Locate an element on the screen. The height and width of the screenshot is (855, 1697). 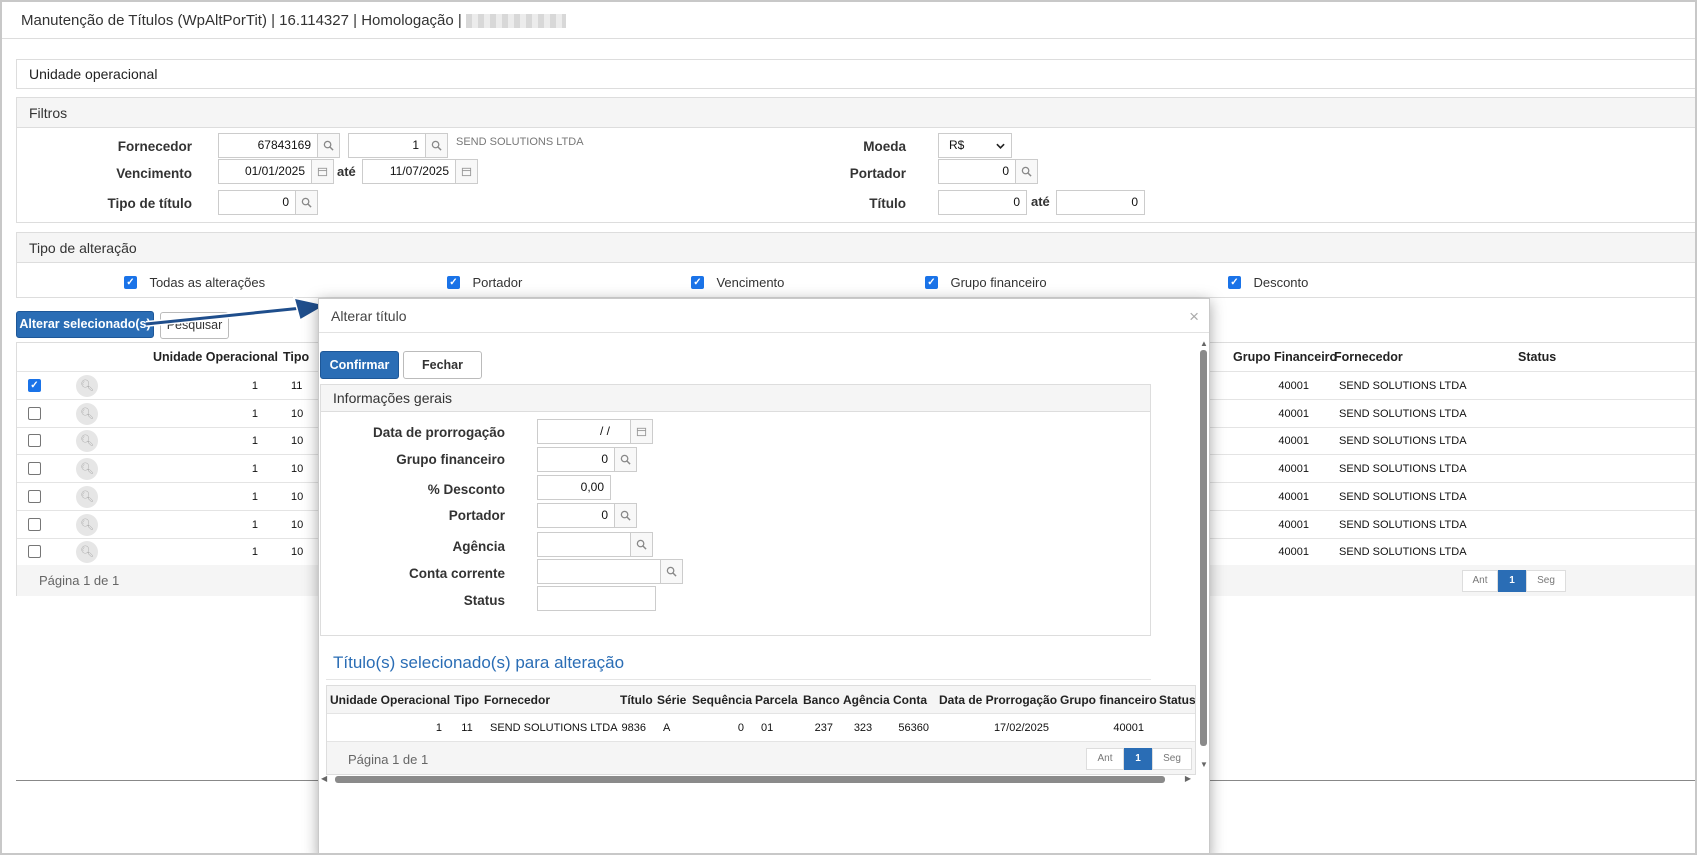
col-tipo: Tipo is located at coordinates (296, 357).